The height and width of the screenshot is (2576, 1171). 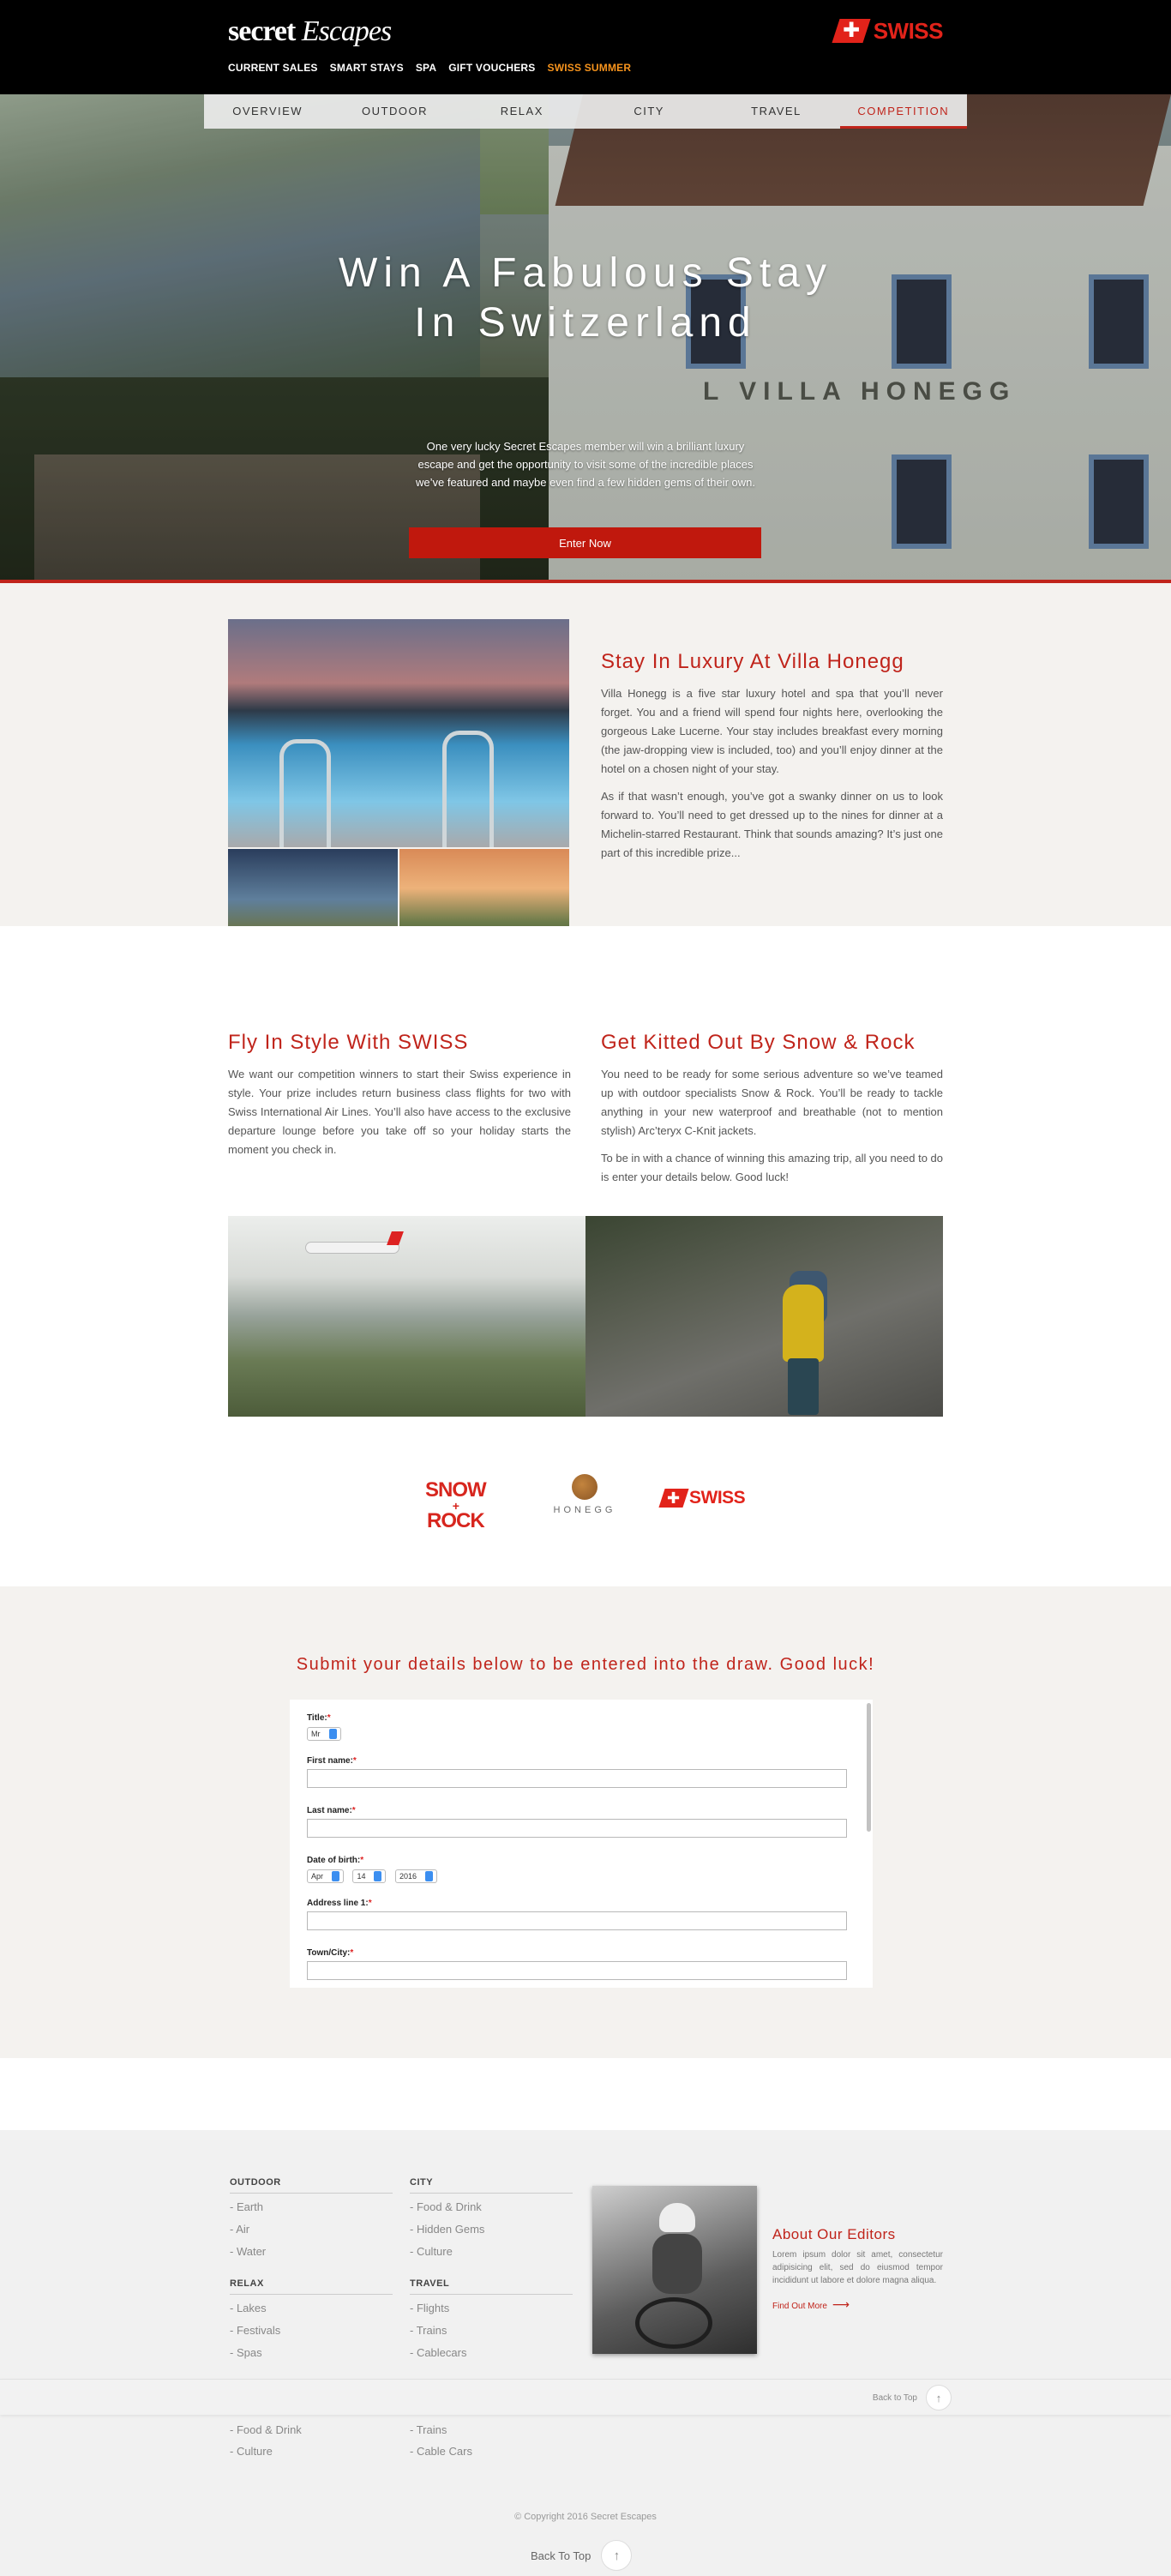 What do you see at coordinates (311, 2251) in the screenshot?
I see `footer-link-water: - Water` at bounding box center [311, 2251].